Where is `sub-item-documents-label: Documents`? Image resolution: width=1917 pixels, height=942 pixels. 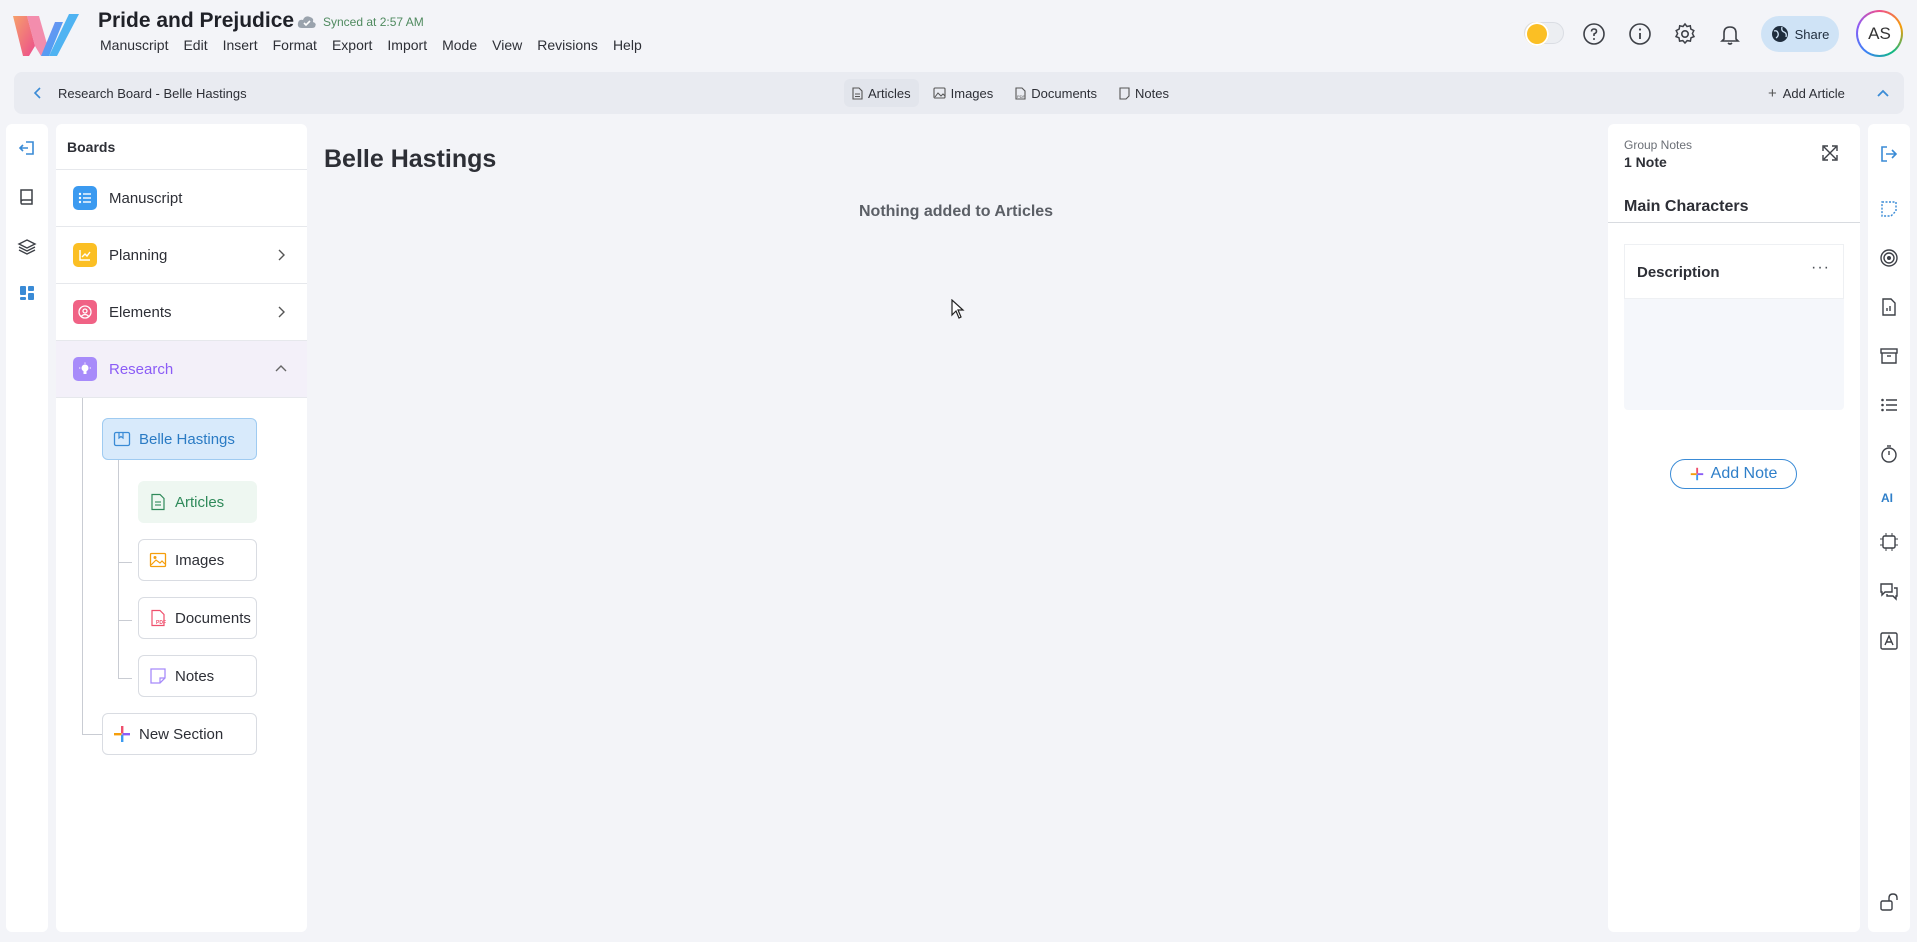 sub-item-documents-label: Documents is located at coordinates (213, 618).